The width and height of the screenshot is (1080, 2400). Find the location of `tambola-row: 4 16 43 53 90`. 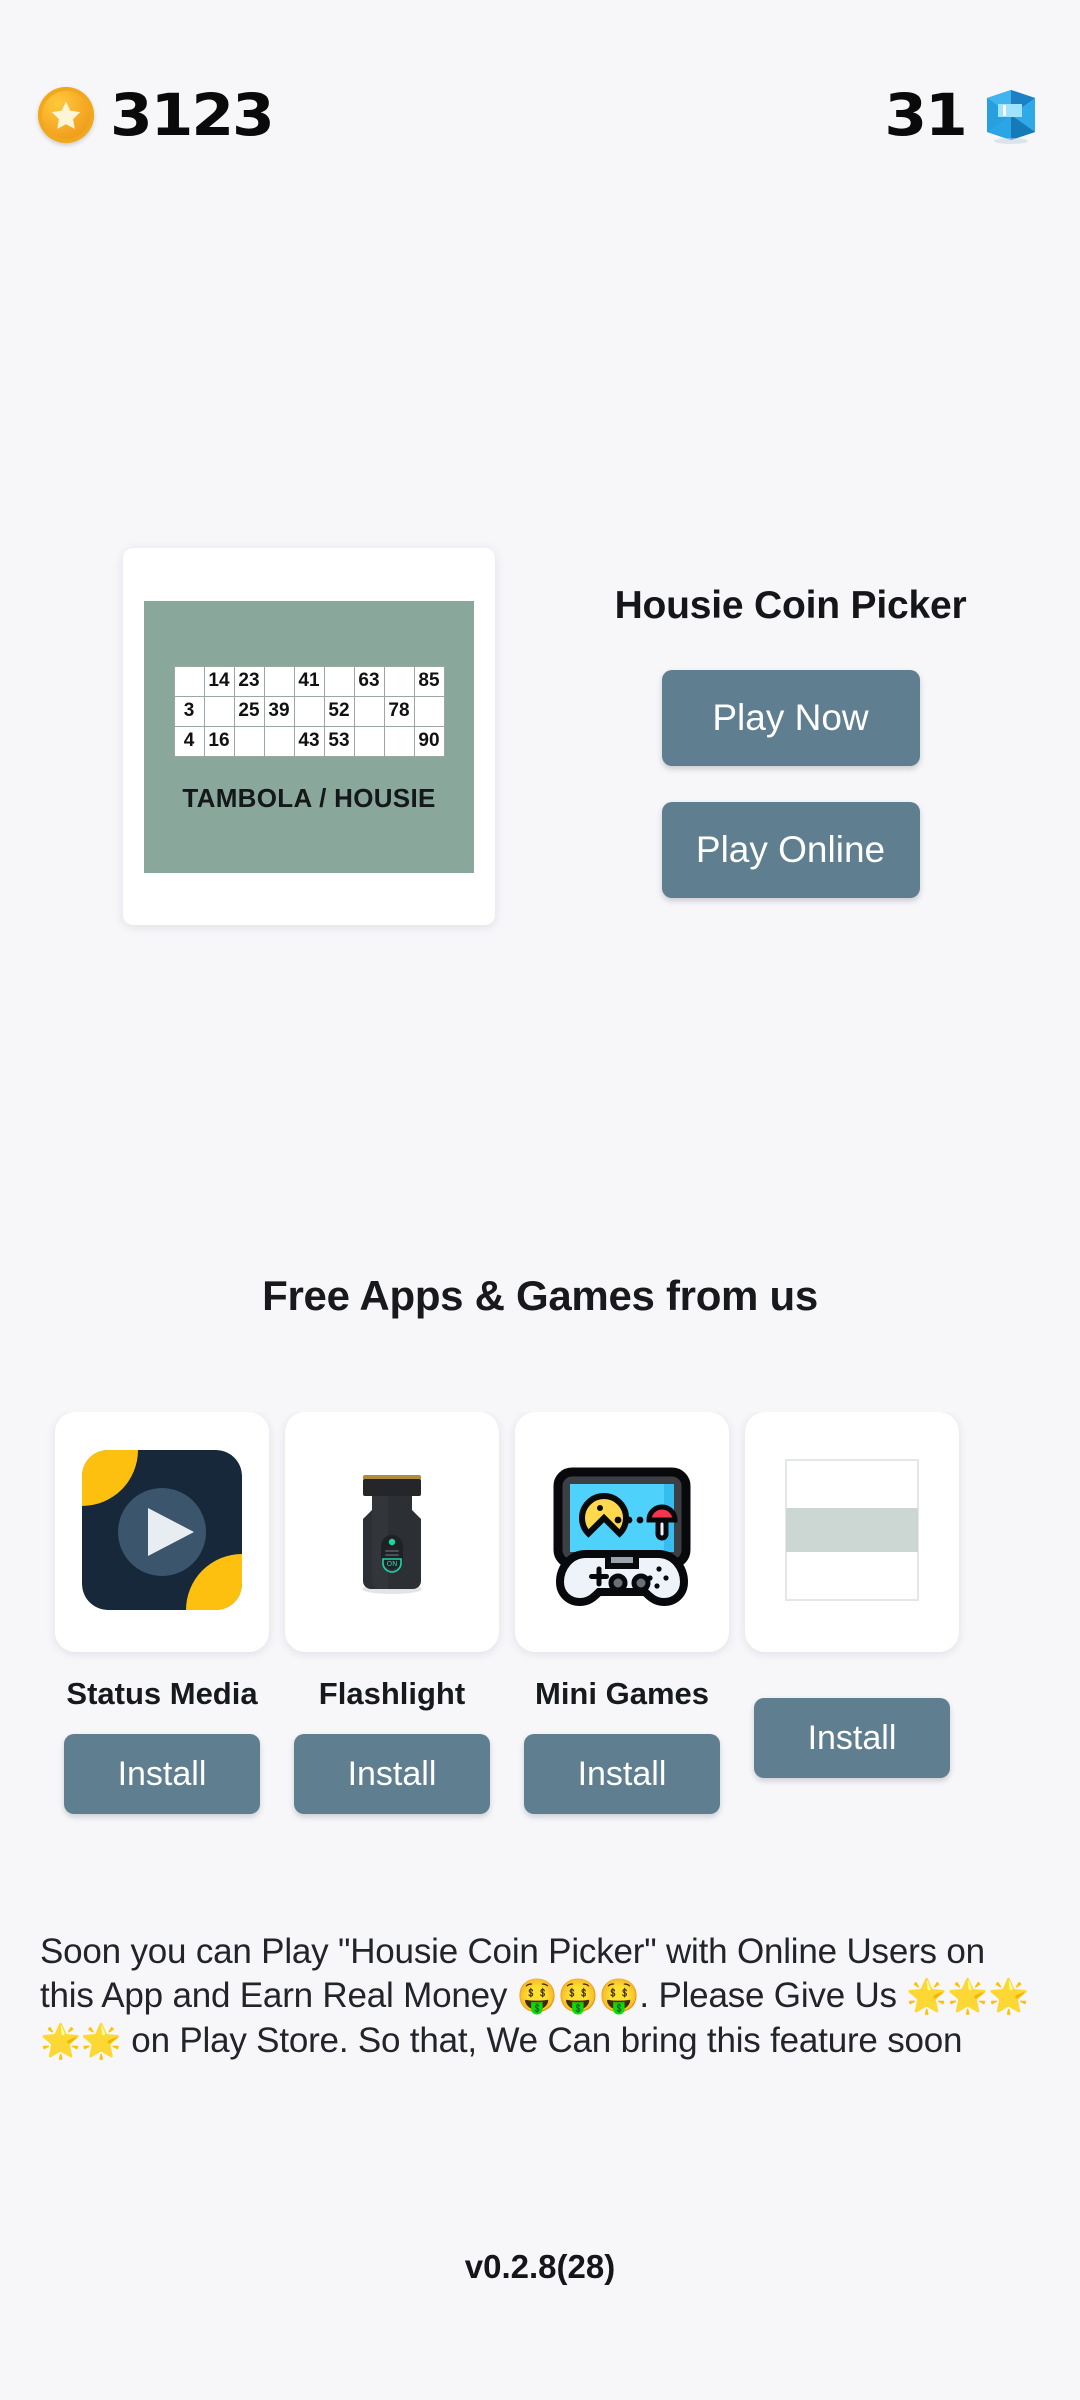

tambola-row: 4 16 43 53 90 is located at coordinates (309, 741).